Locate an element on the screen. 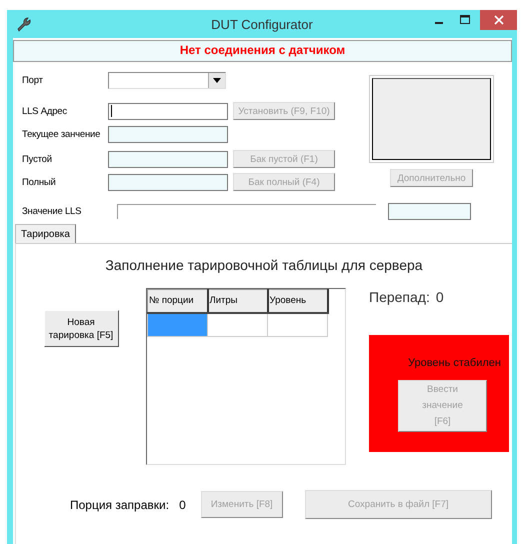  drop-label: Перепад: is located at coordinates (399, 297).